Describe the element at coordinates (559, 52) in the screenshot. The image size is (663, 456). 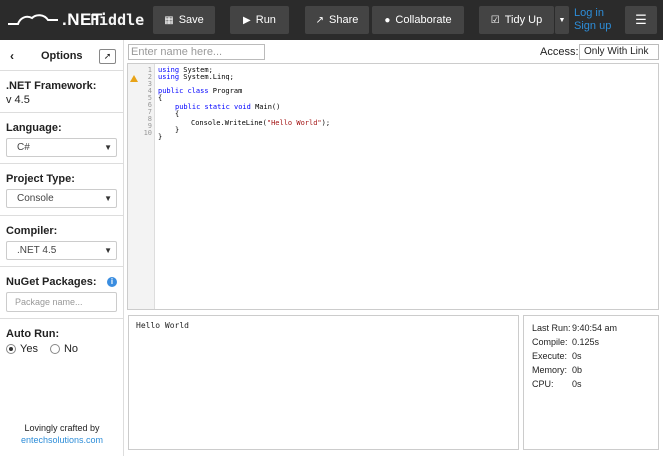
I see `access-label: Access:` at that location.